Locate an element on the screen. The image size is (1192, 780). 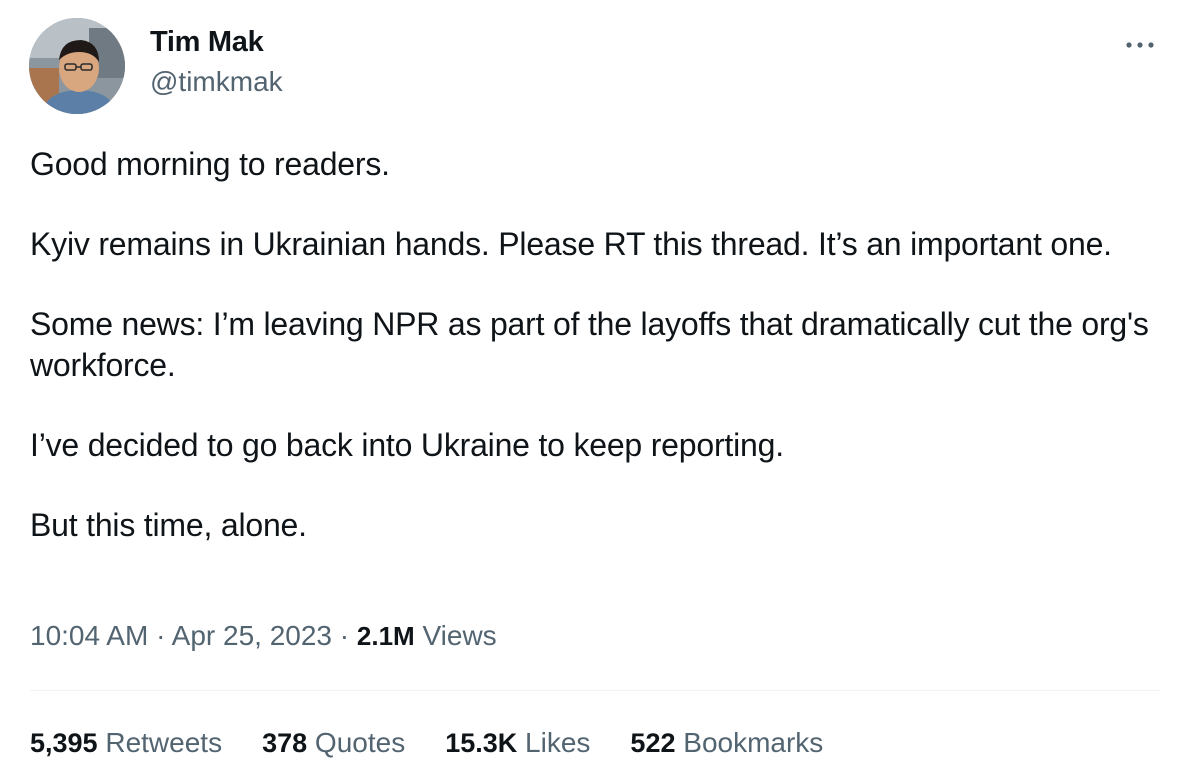
bookmarks-label: Bookmarks is located at coordinates (753, 742).